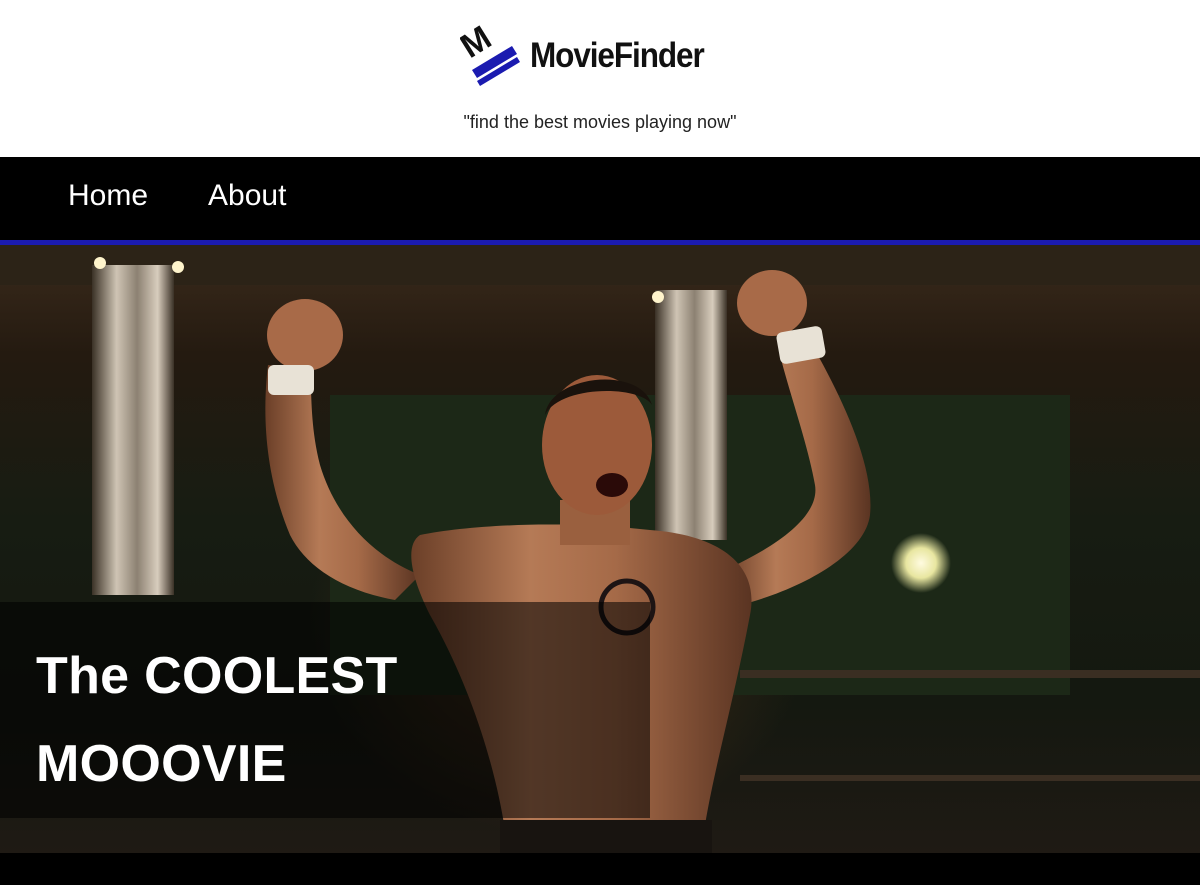 The height and width of the screenshot is (885, 1200). Describe the element at coordinates (600, 122) in the screenshot. I see `tagline: "find the best movies playing now"` at that location.